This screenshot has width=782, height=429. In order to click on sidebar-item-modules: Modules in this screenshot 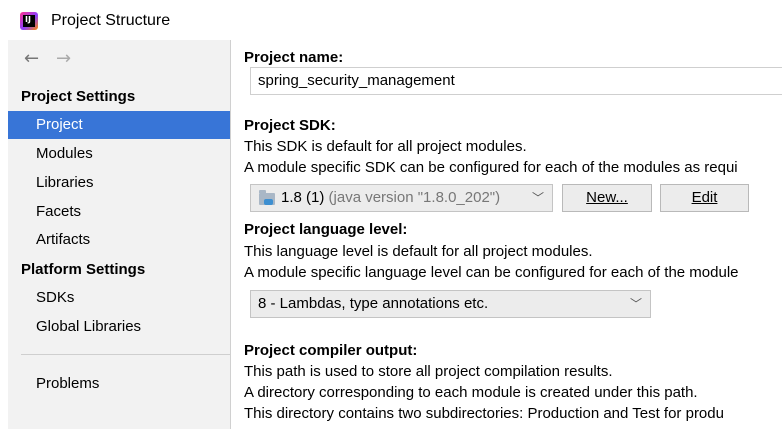, I will do `click(119, 154)`.